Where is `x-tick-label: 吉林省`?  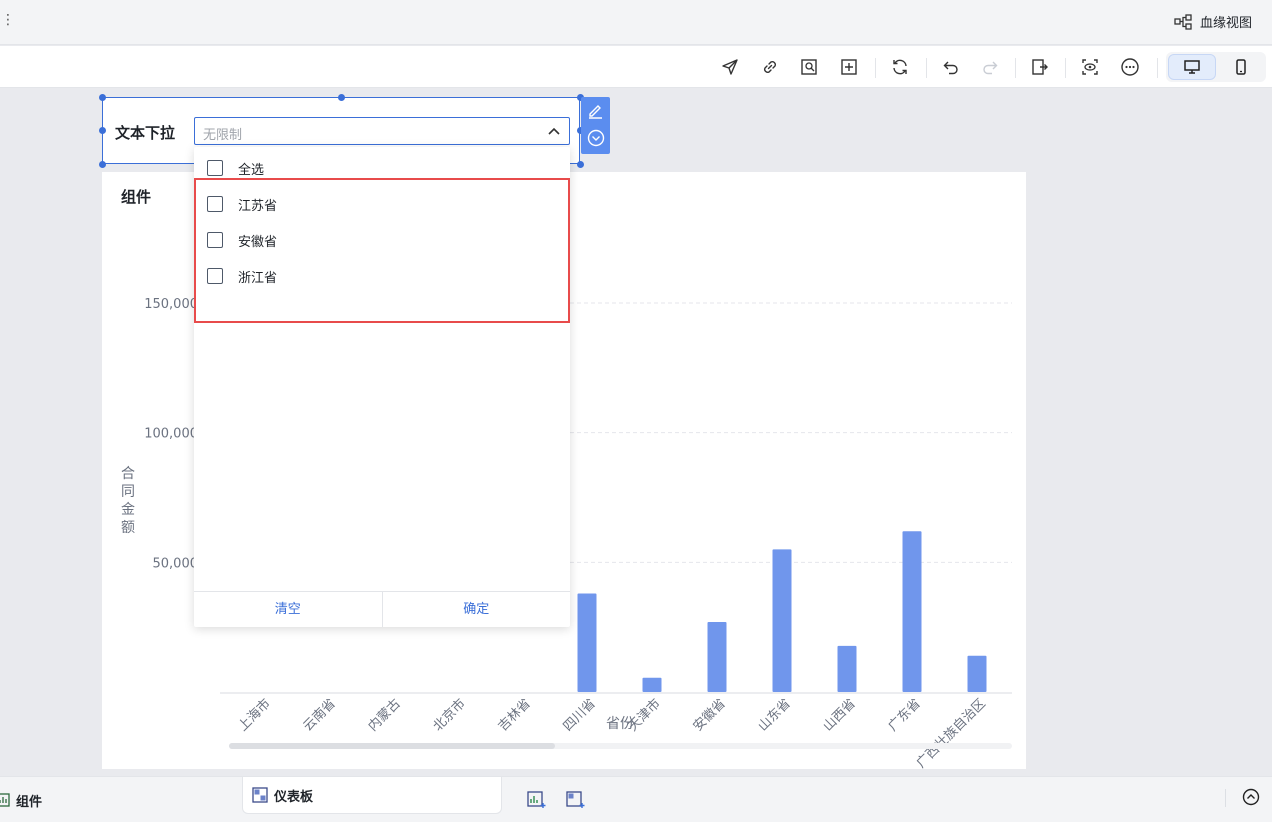
x-tick-label: 吉林省 is located at coordinates (515, 715).